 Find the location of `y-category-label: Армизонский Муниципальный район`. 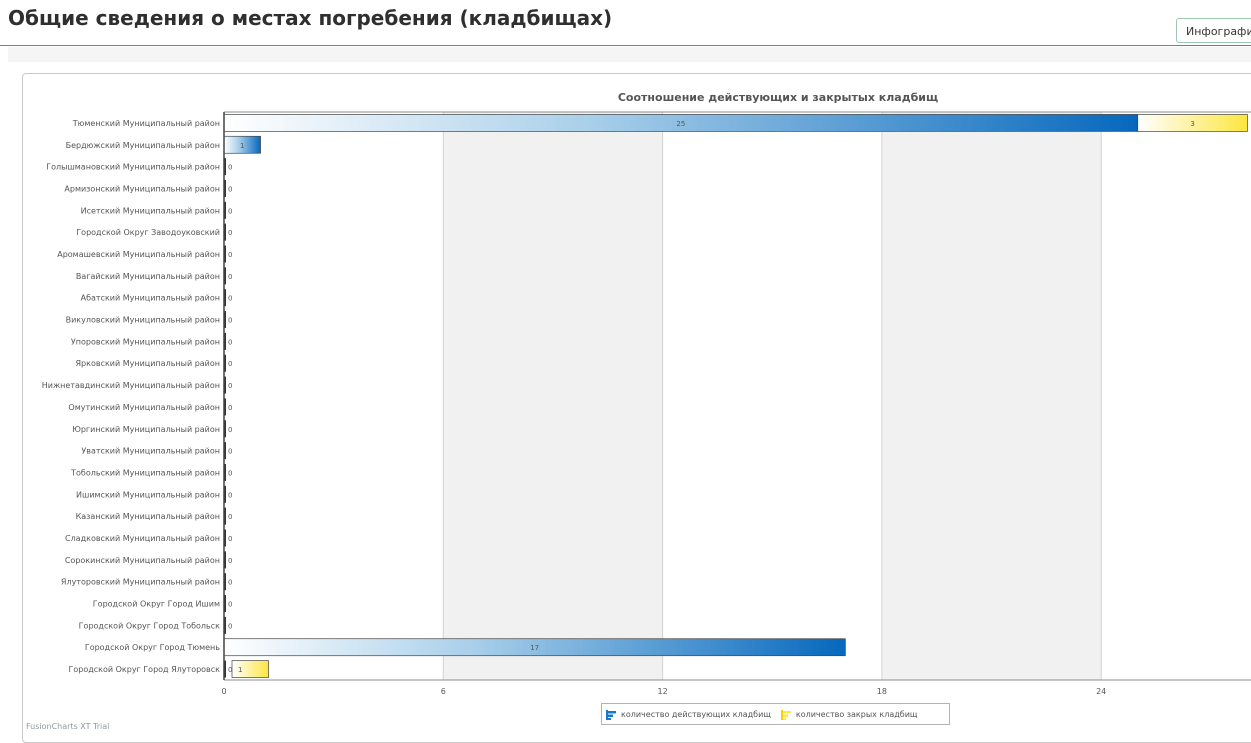

y-category-label: Армизонский Муниципальный район is located at coordinates (142, 188).